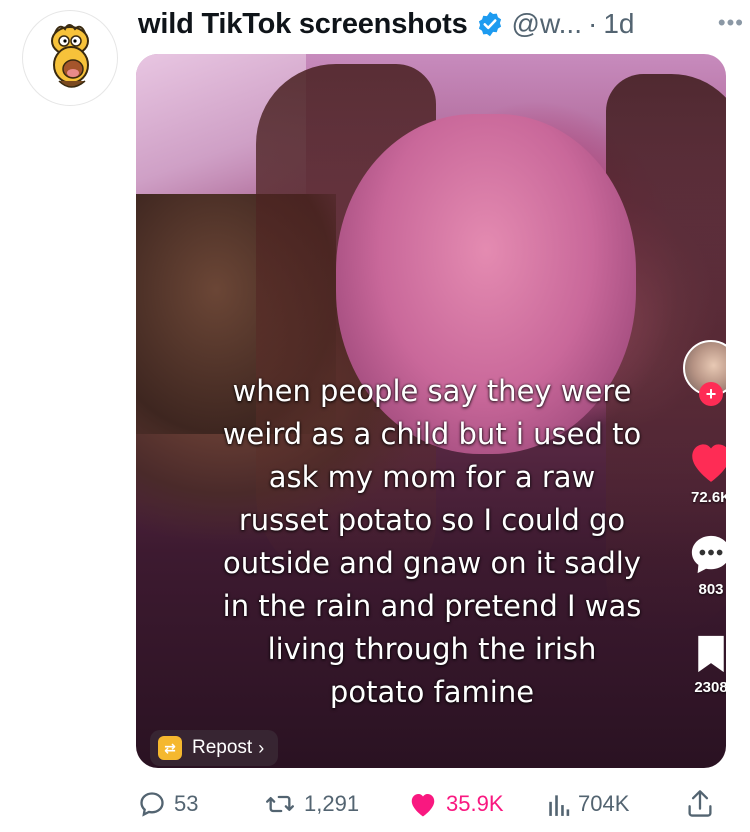 The image size is (750, 832). Describe the element at coordinates (152, 804) in the screenshot. I see `reply-bubble-icon` at that location.